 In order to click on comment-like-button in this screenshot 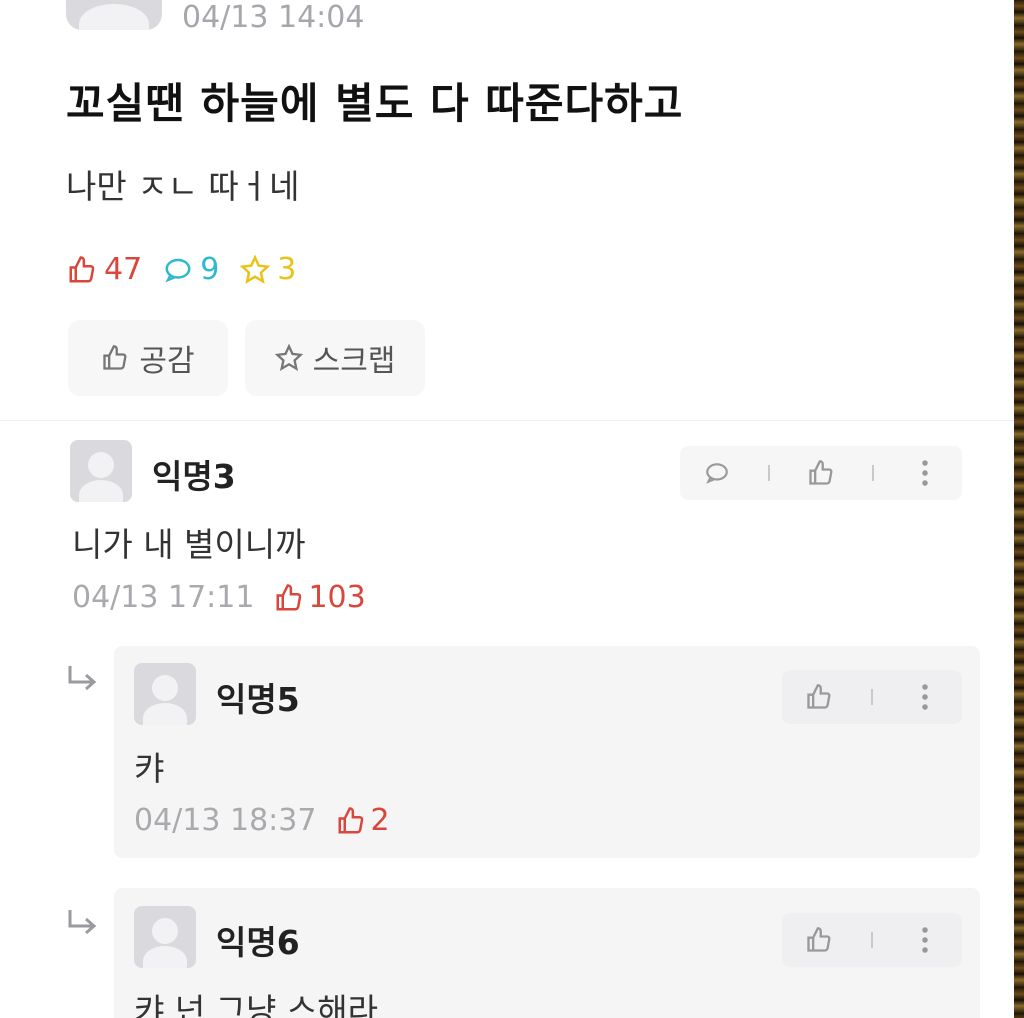, I will do `click(821, 473)`.